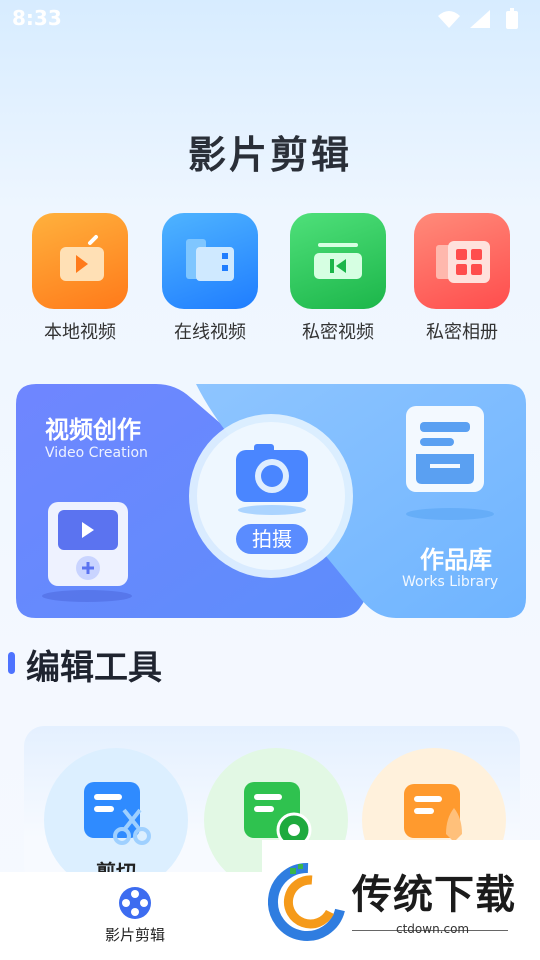 Image resolution: width=540 pixels, height=960 pixels. I want to click on signal-icon, so click(480, 19).